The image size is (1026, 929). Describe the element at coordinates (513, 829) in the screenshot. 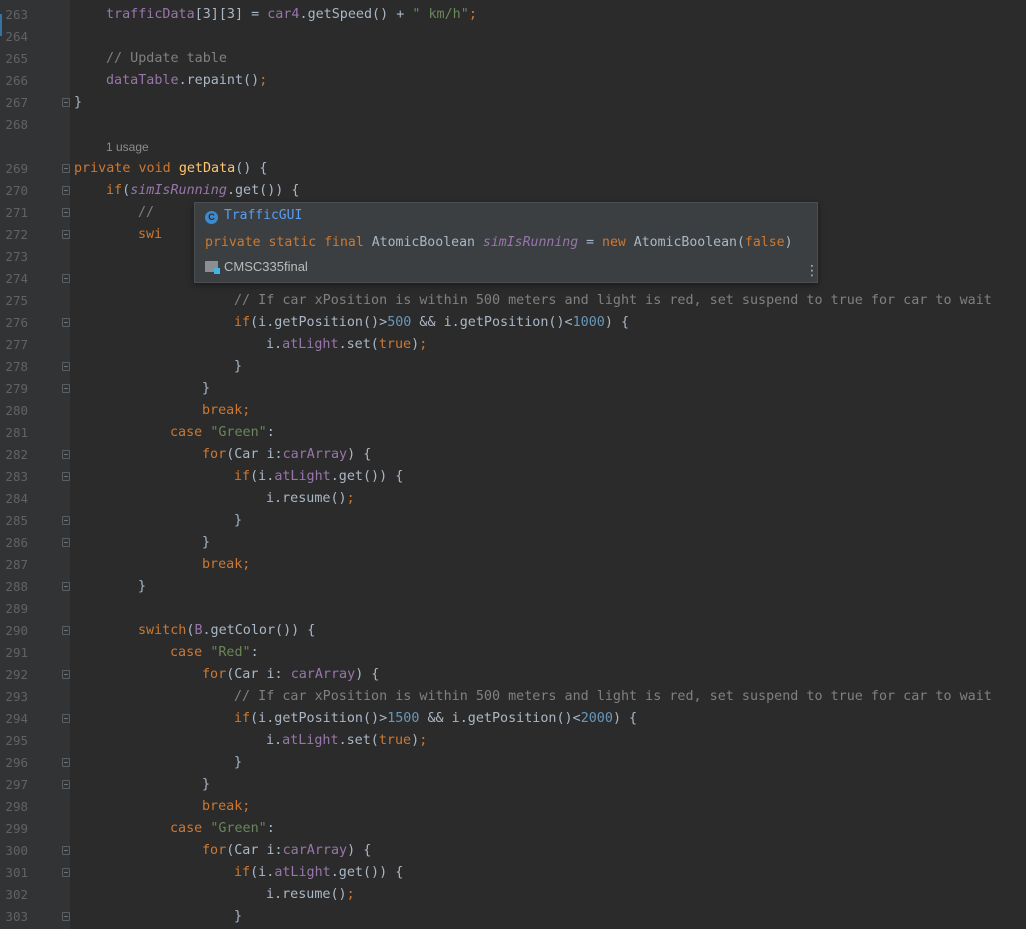

I see `code-line: 299 case "Green":` at that location.